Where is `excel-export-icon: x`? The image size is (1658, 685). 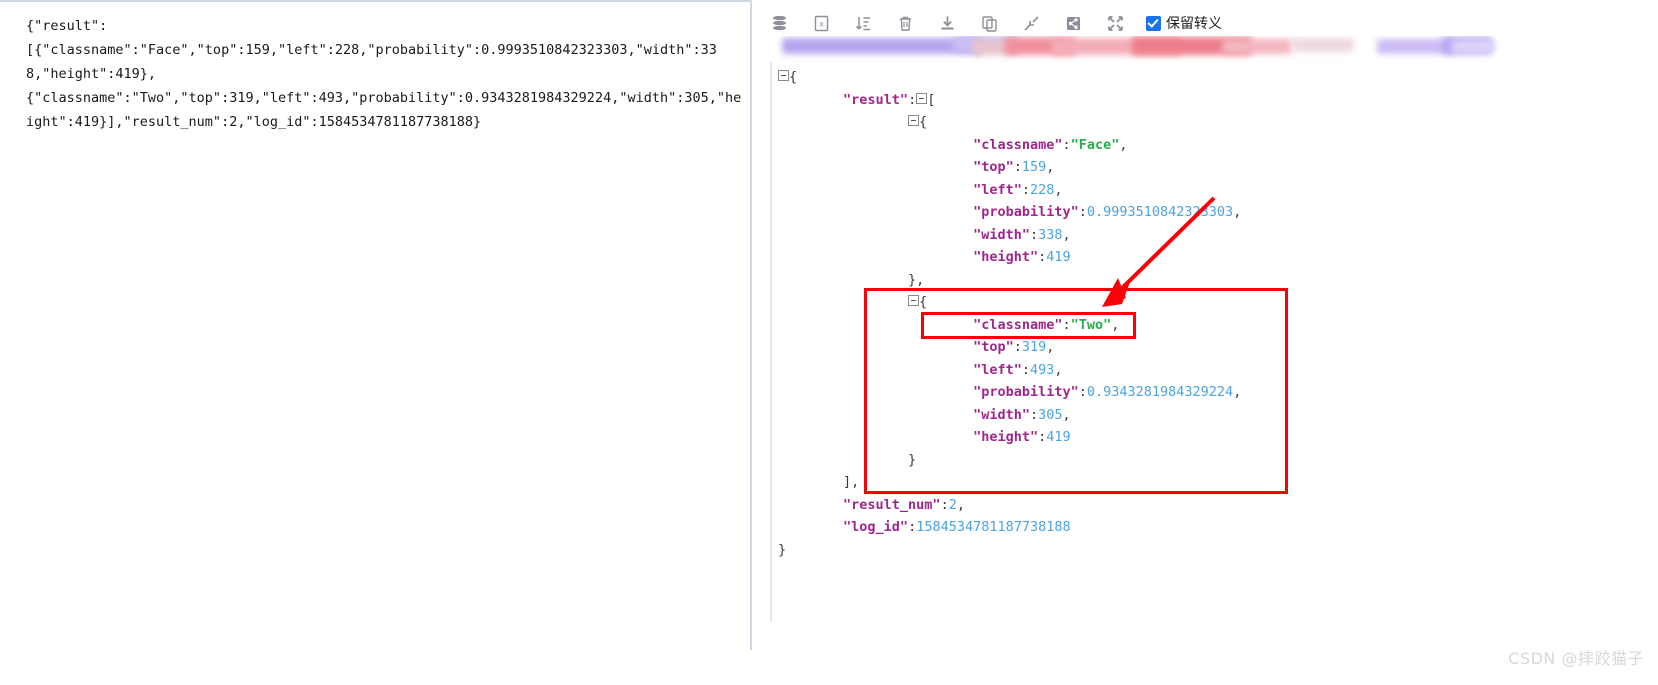 excel-export-icon: x is located at coordinates (821, 23).